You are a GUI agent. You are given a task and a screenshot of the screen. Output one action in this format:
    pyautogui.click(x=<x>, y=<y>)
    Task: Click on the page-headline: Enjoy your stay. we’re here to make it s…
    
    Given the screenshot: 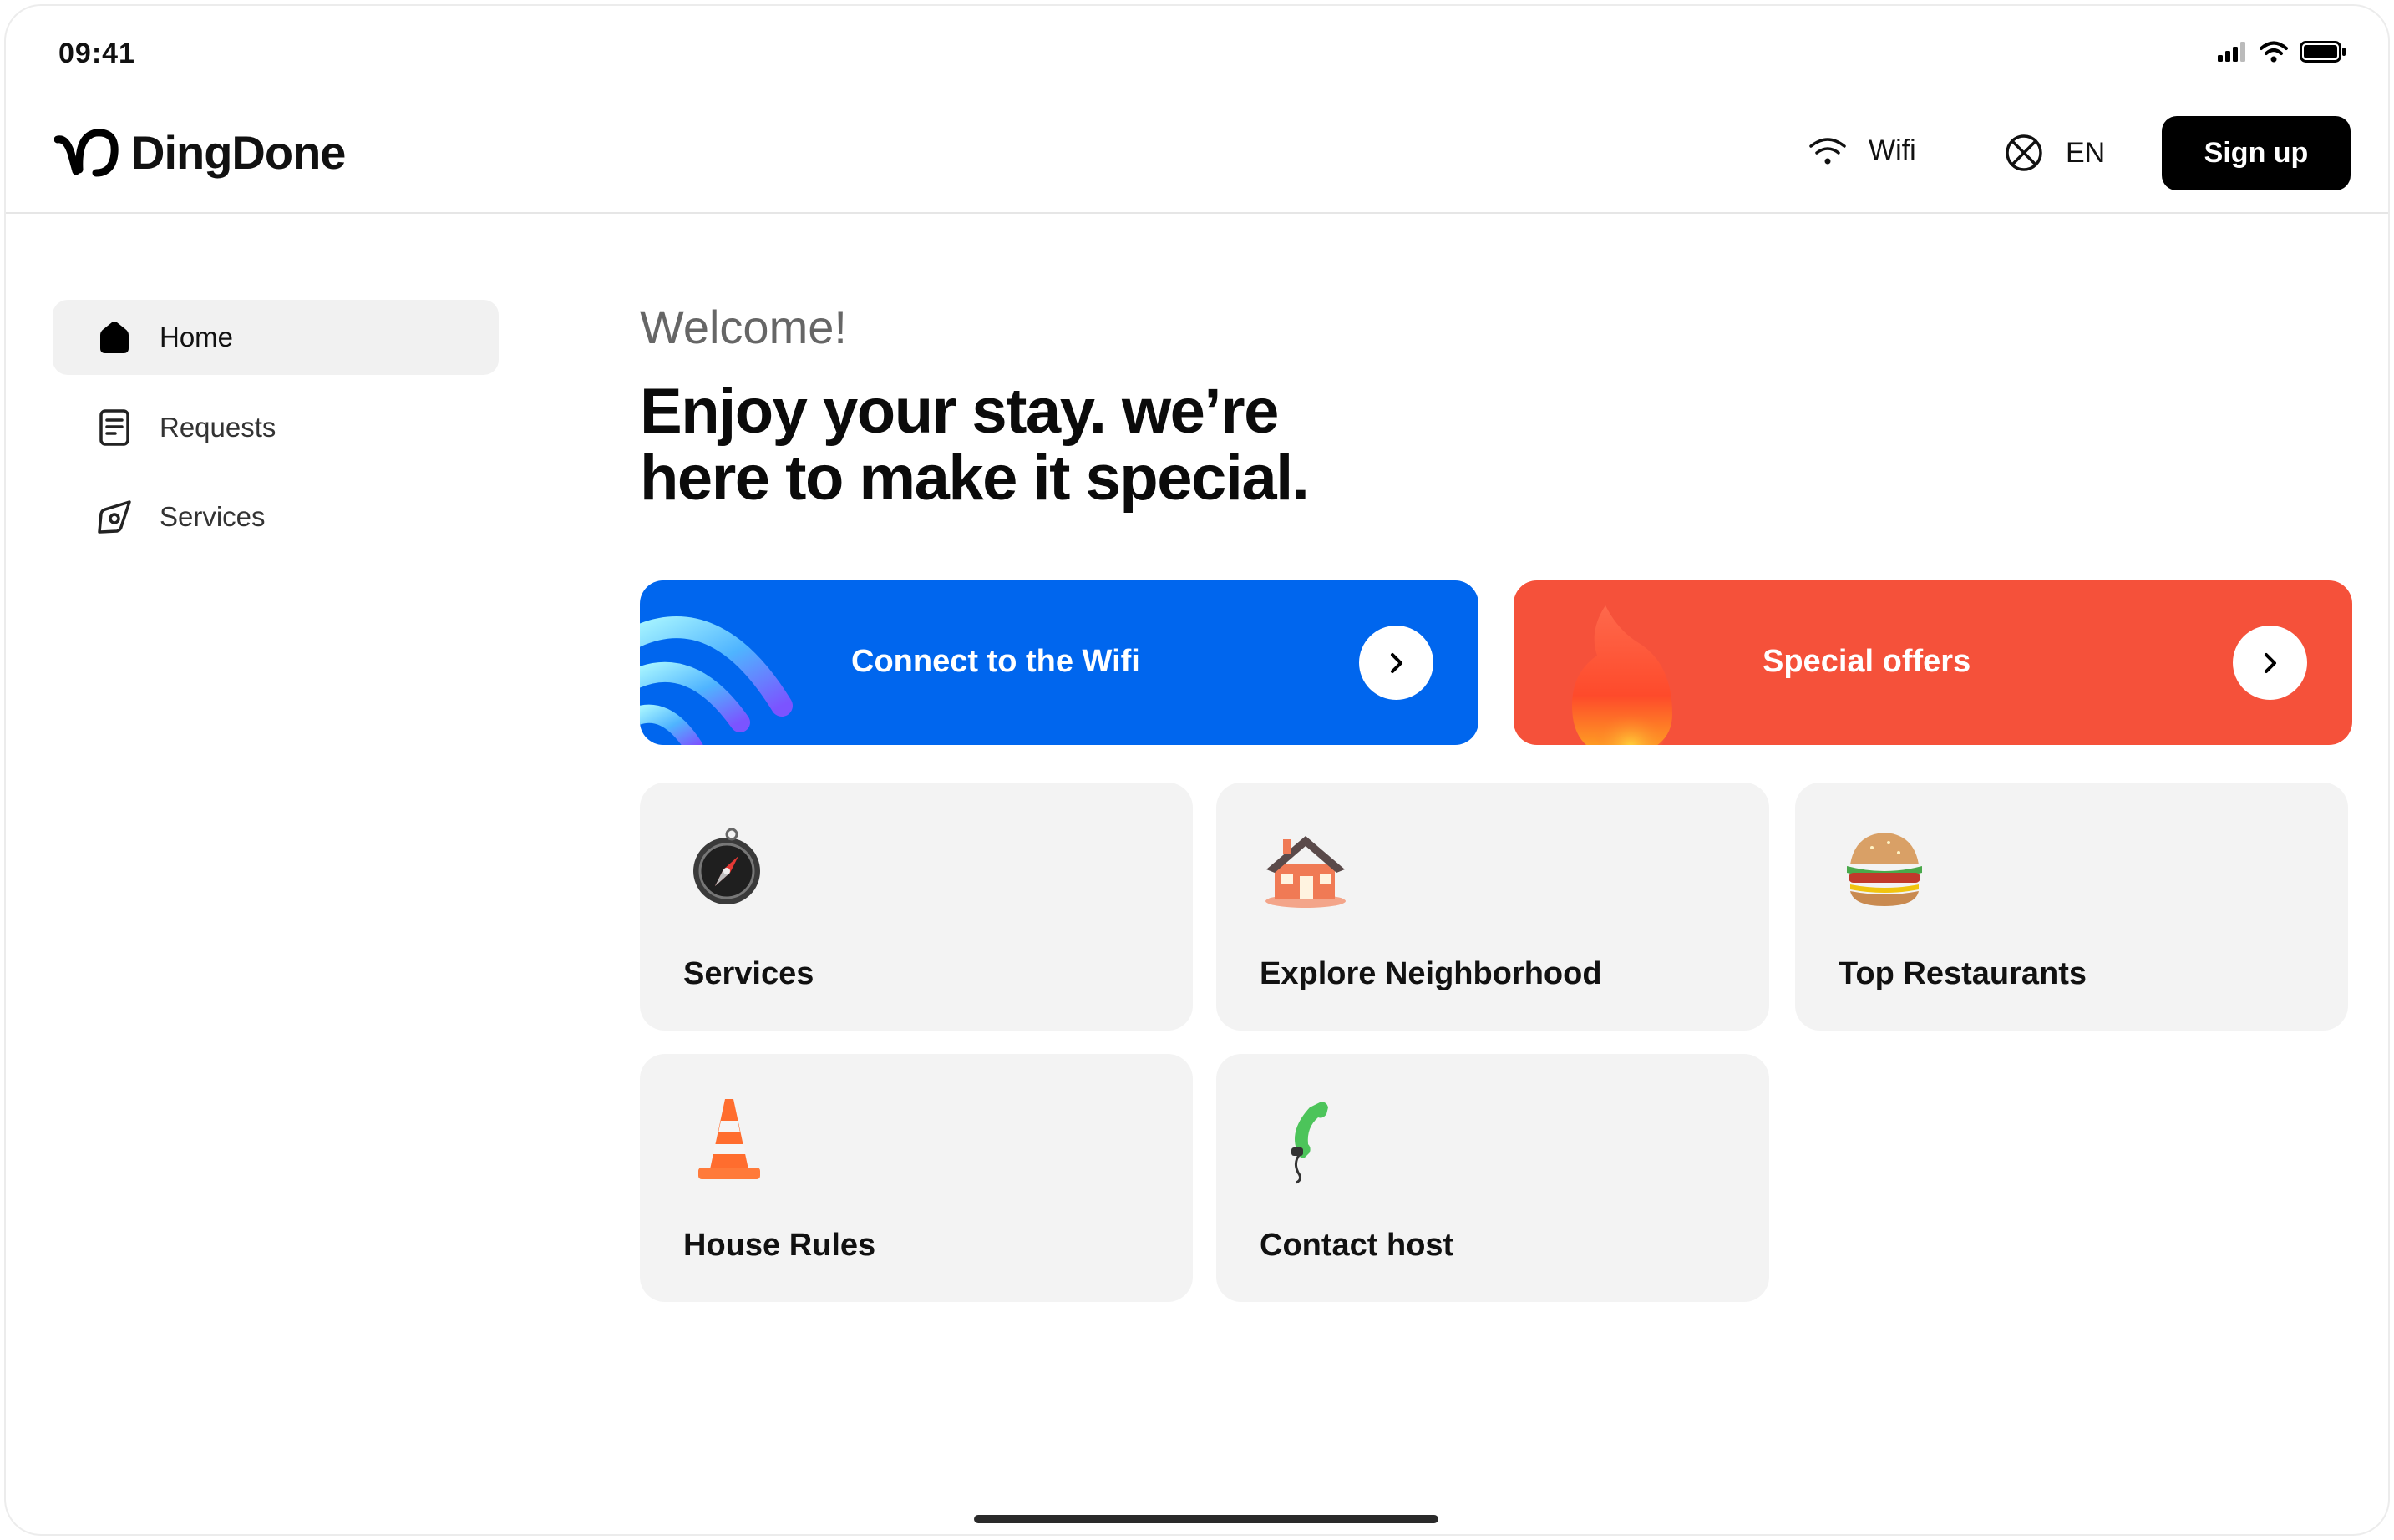 What is the action you would take?
    pyautogui.click(x=1016, y=445)
    